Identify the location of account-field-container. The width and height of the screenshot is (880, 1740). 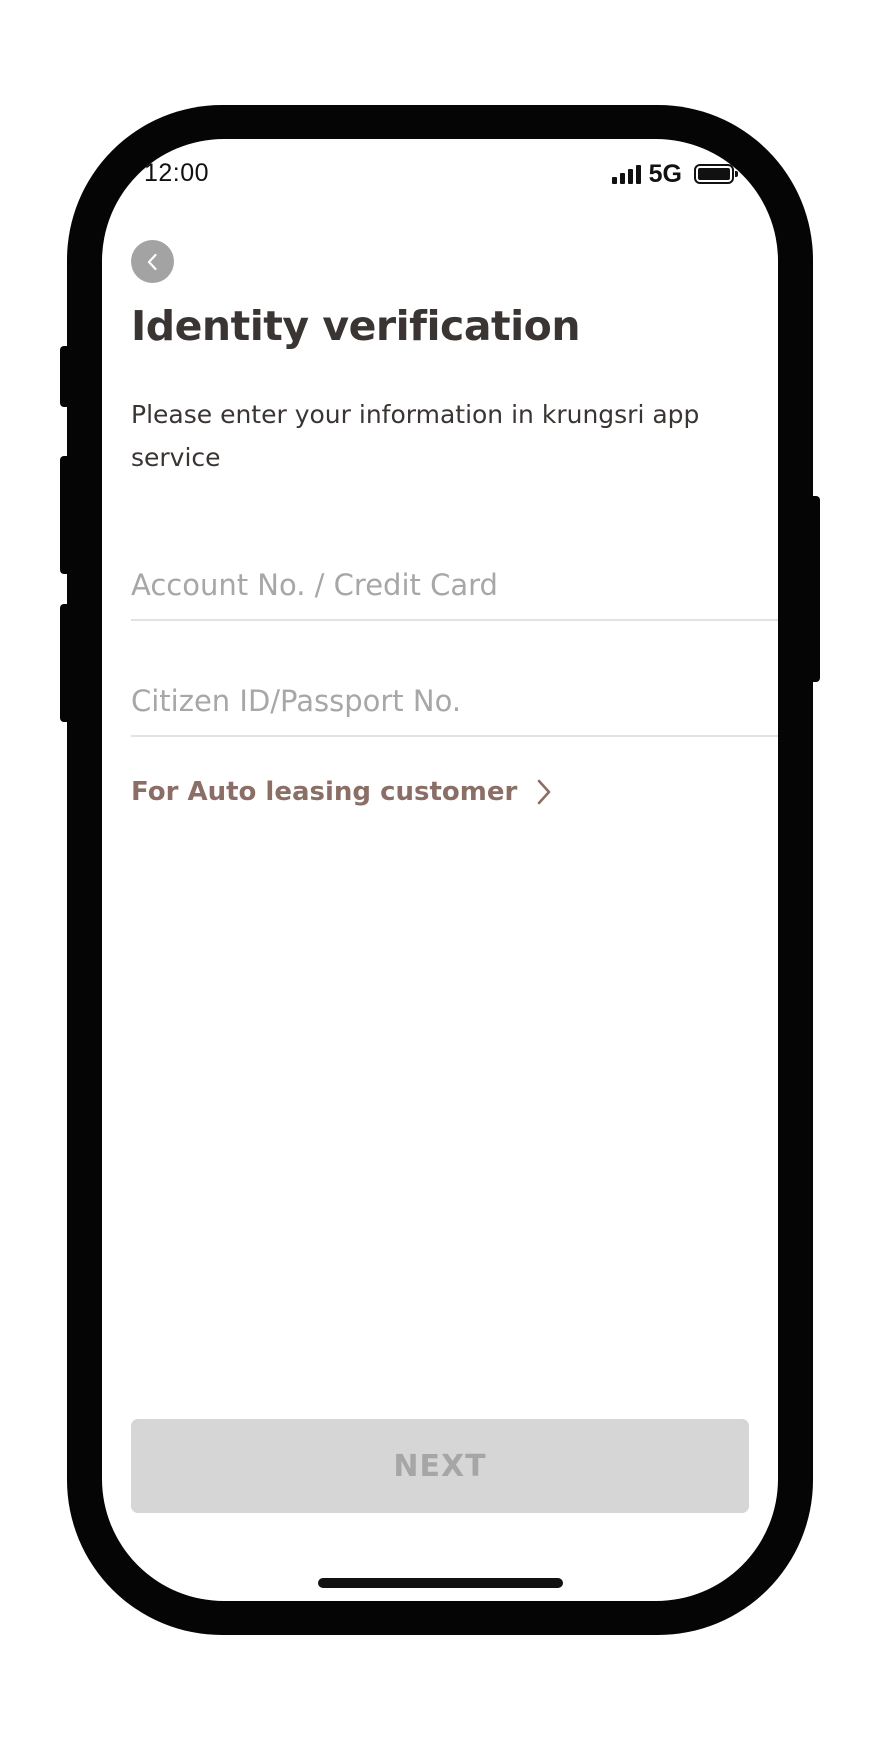
(454, 586).